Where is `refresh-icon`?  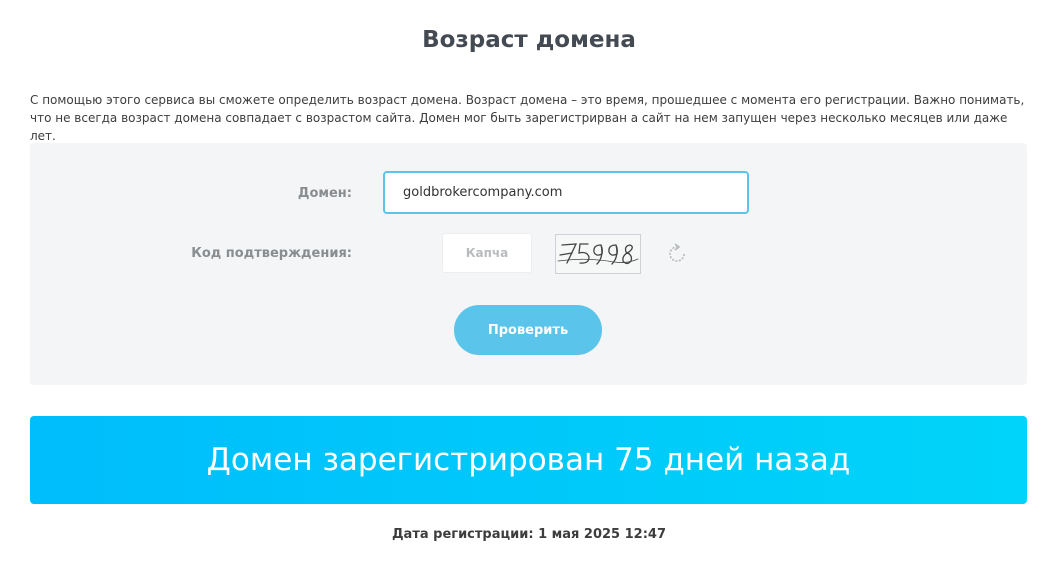
refresh-icon is located at coordinates (677, 254).